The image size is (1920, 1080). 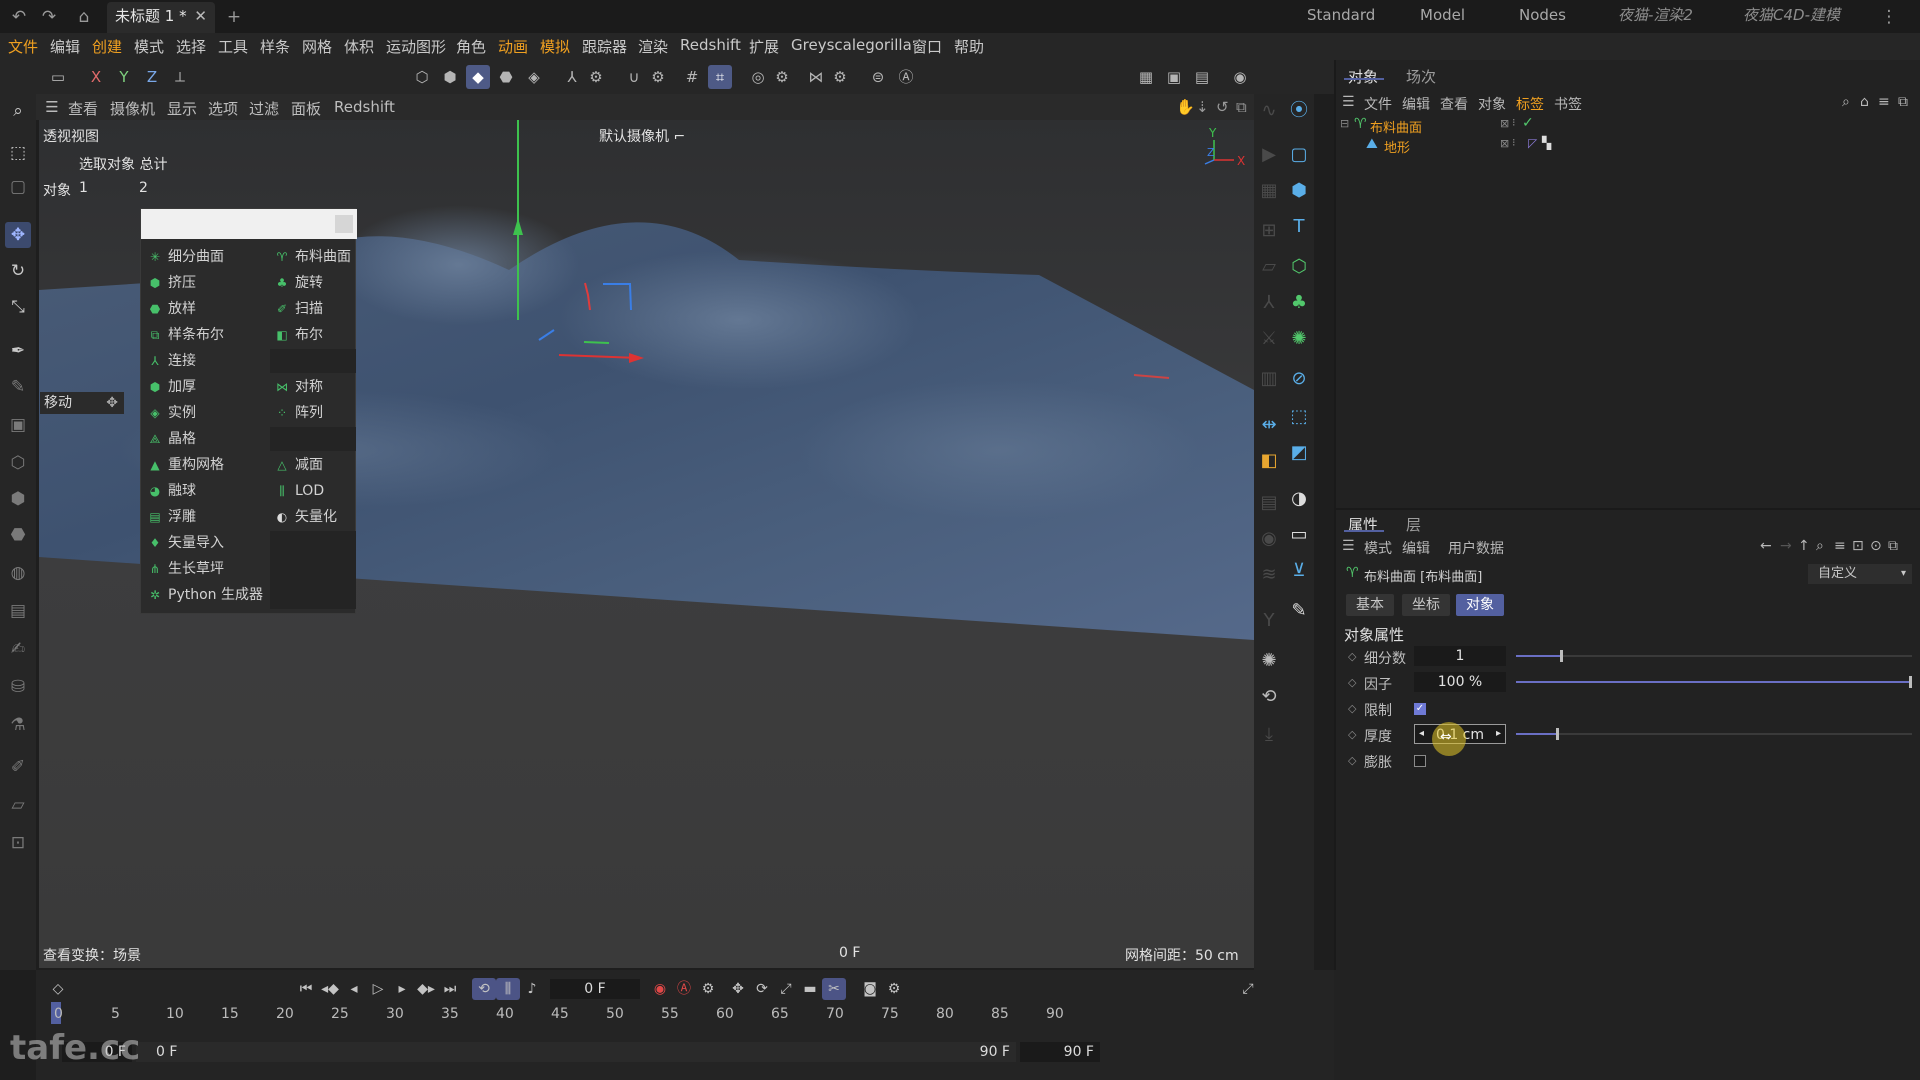 What do you see at coordinates (264, 108) in the screenshot?
I see `viewport-menu-filter: 过滤` at bounding box center [264, 108].